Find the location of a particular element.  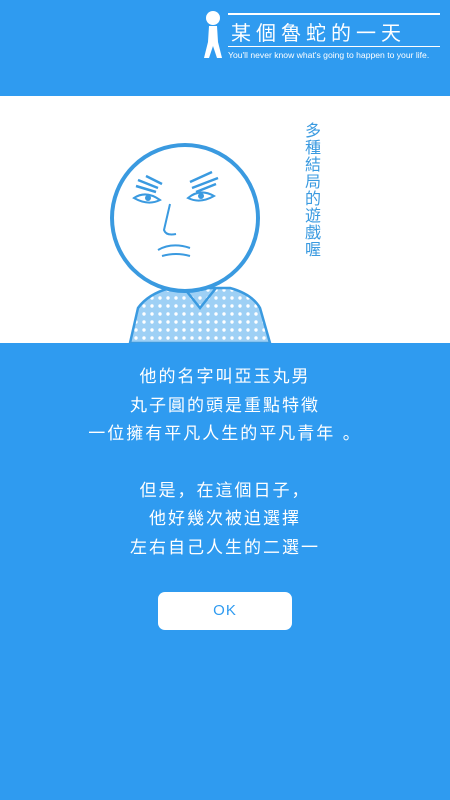

story-paragraph-gap is located at coordinates (225, 463).